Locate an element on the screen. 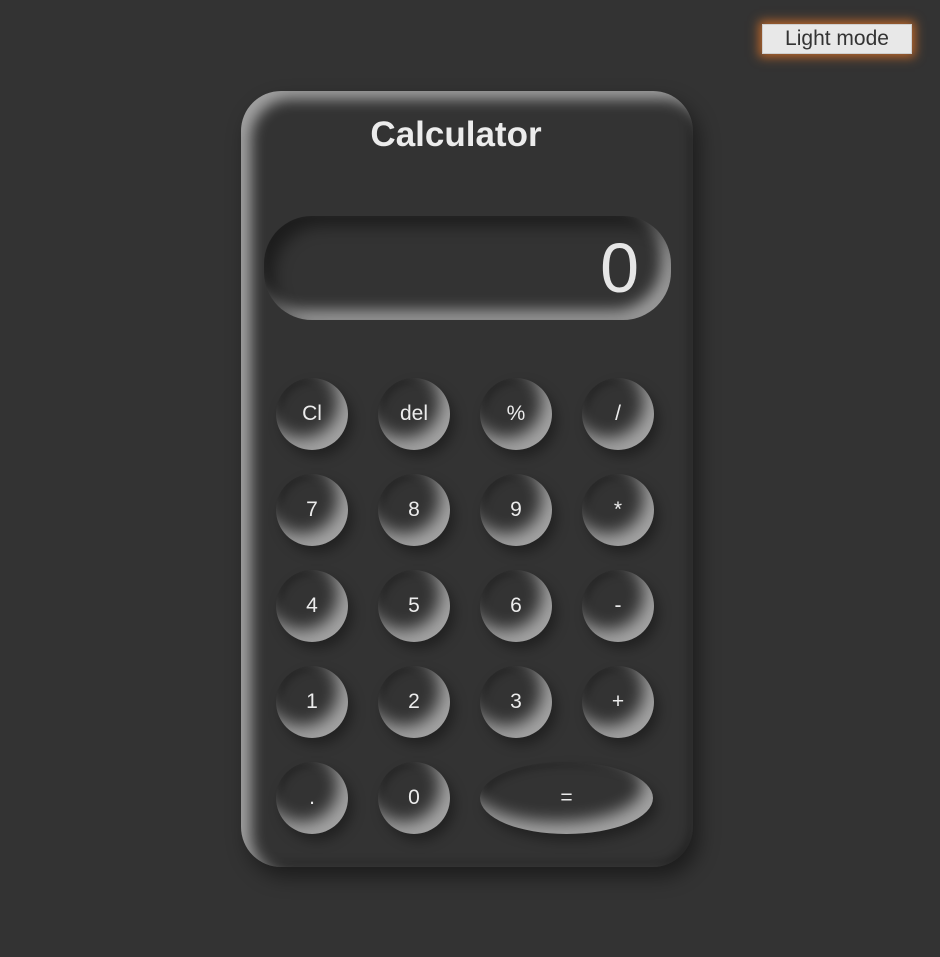 Image resolution: width=940 pixels, height=957 pixels. display-value: 0 is located at coordinates (619, 268).